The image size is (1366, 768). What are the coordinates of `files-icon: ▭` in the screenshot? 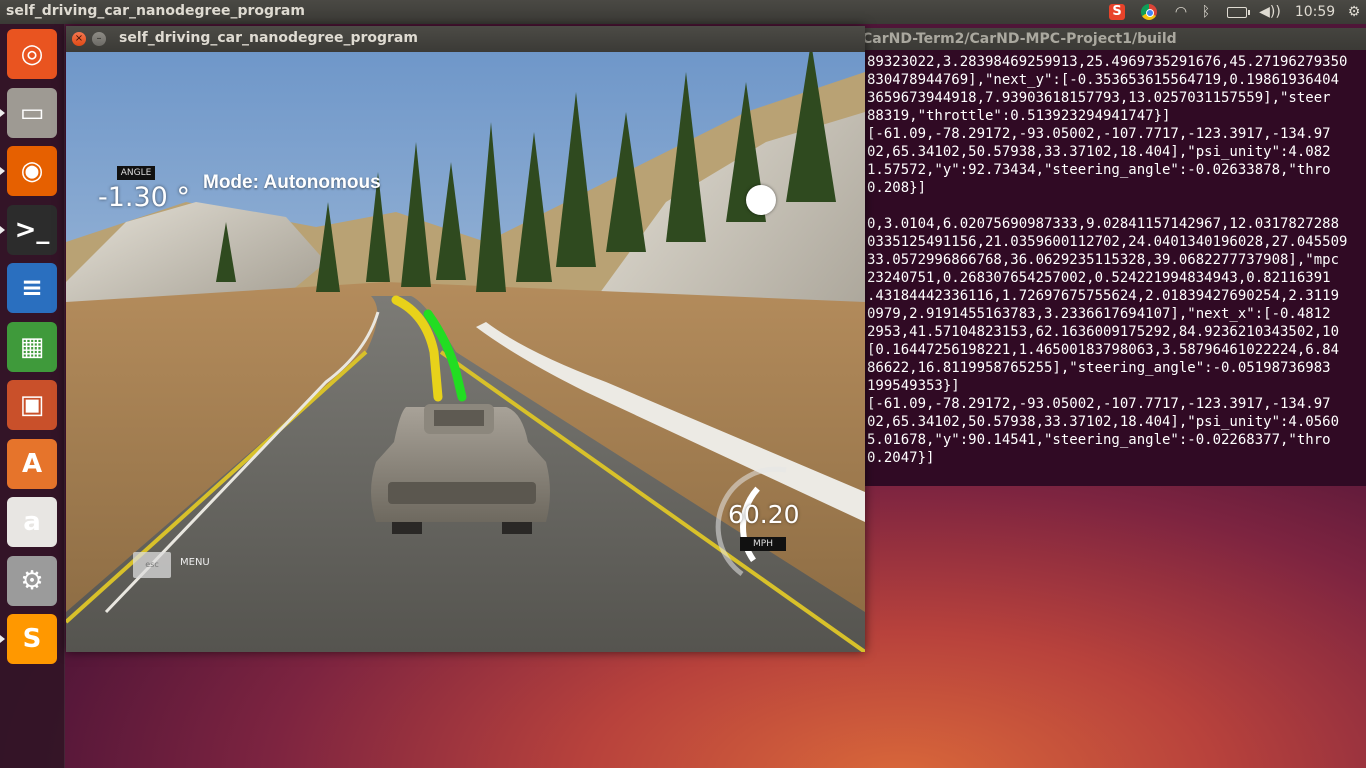 It's located at (32, 112).